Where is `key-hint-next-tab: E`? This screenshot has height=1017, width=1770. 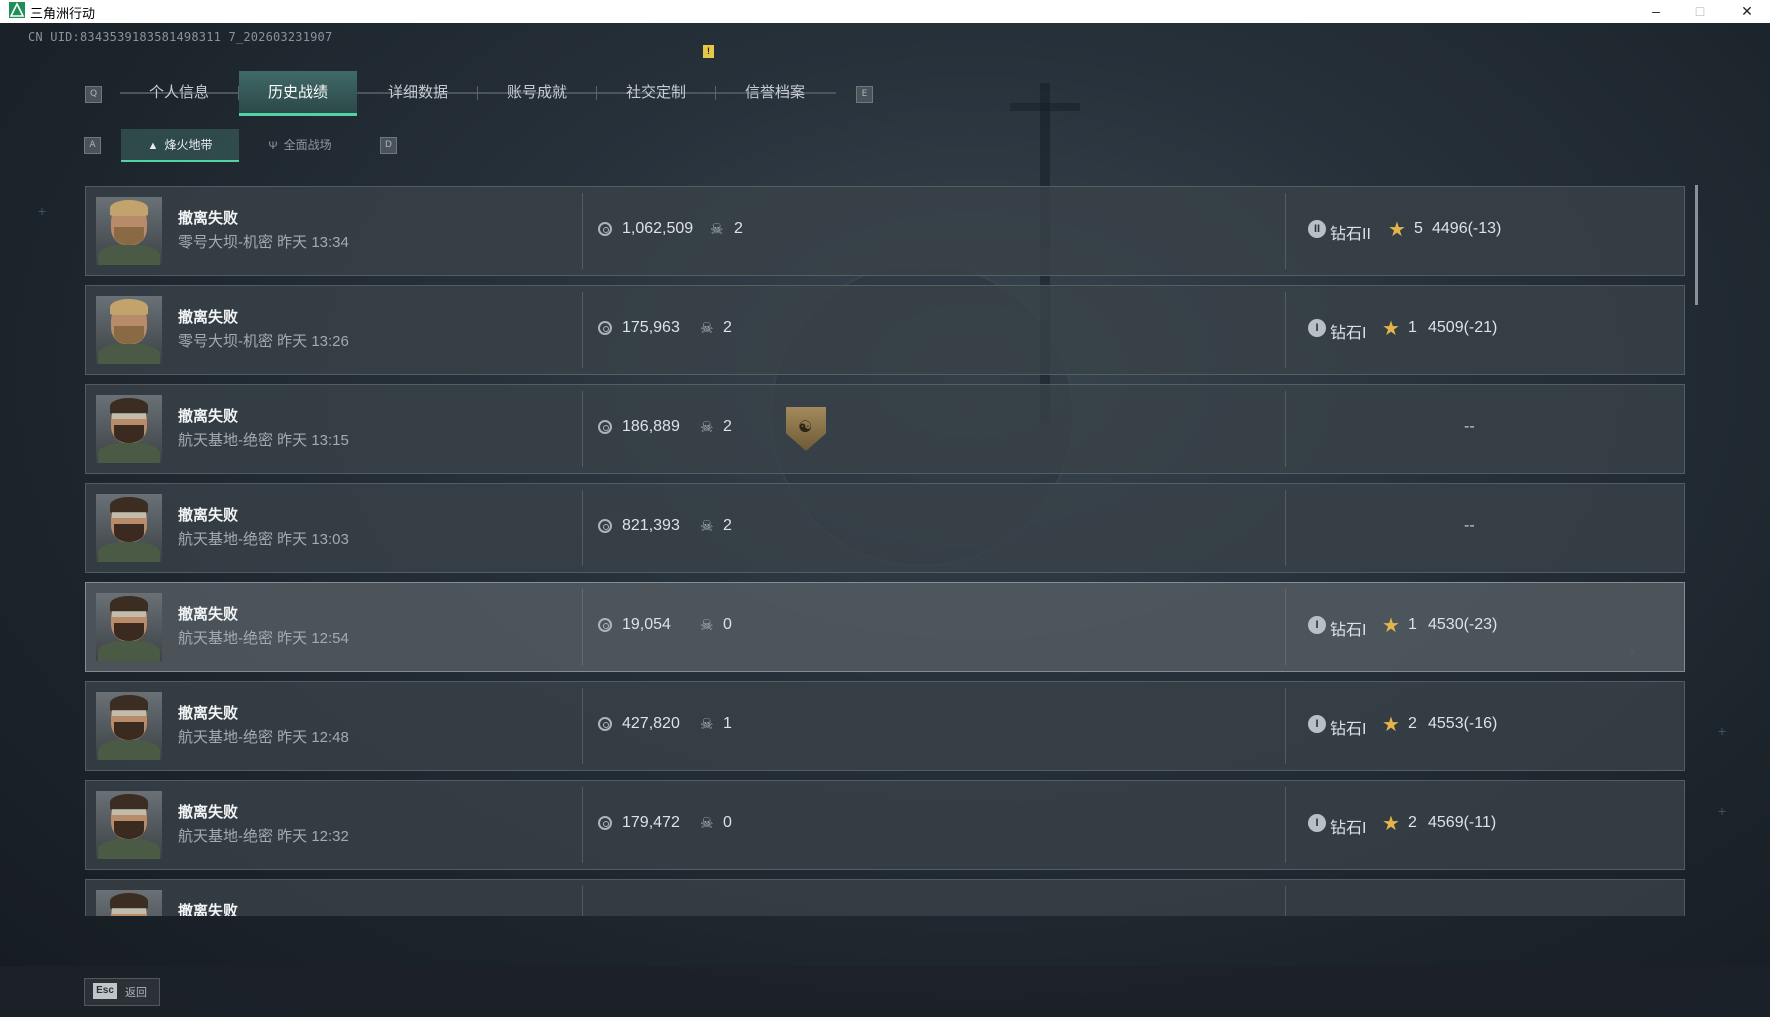
key-hint-next-tab: E is located at coordinates (864, 94).